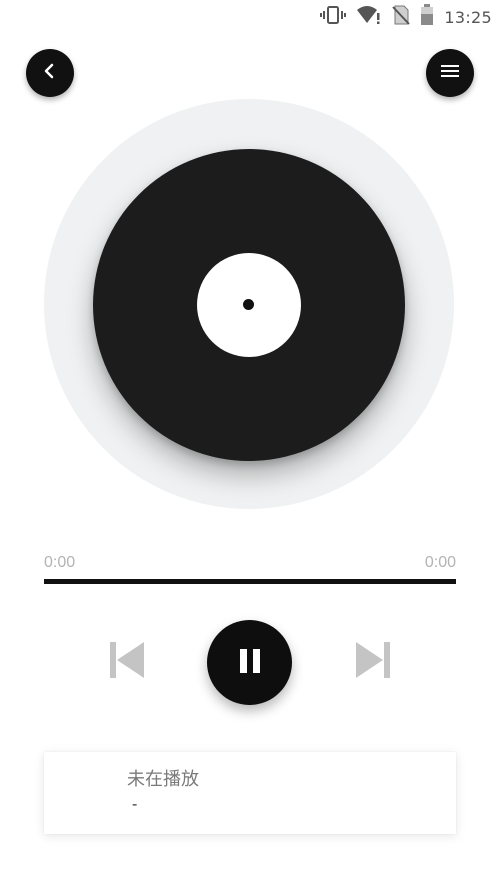 Image resolution: width=500 pixels, height=889 pixels. I want to click on status-bar: 13:25, so click(250, 17).